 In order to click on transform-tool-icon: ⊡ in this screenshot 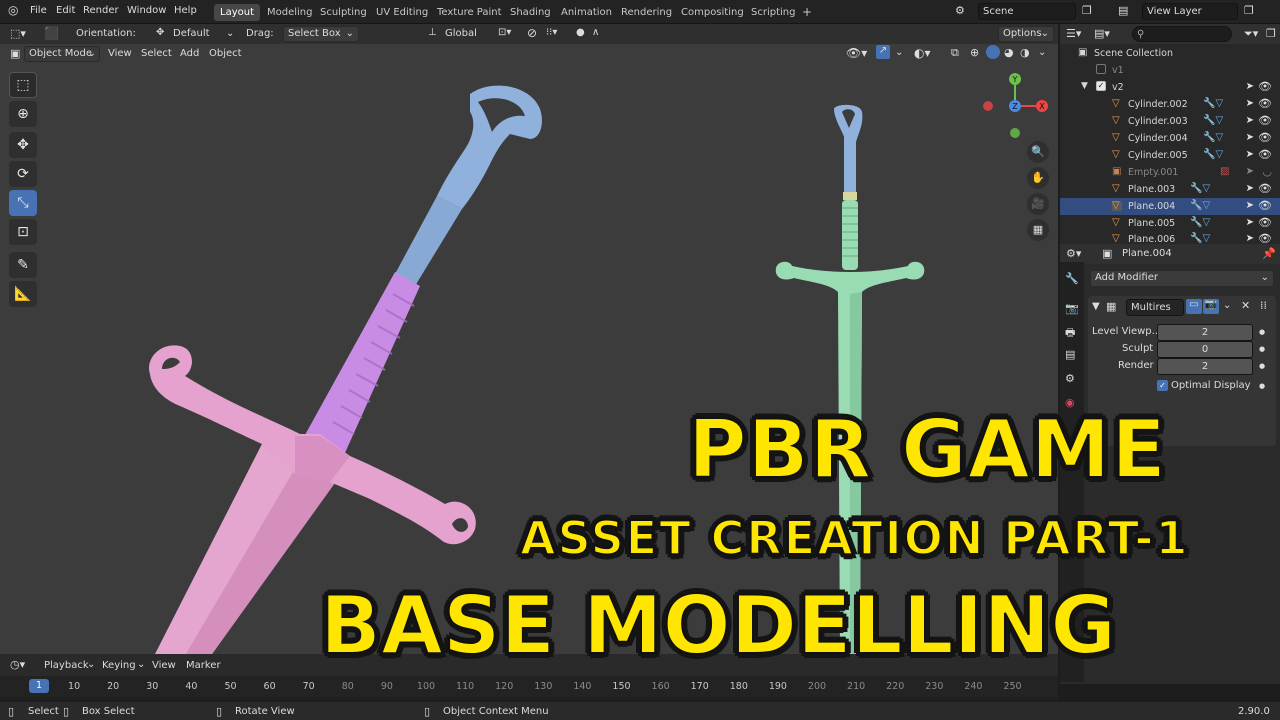, I will do `click(23, 232)`.